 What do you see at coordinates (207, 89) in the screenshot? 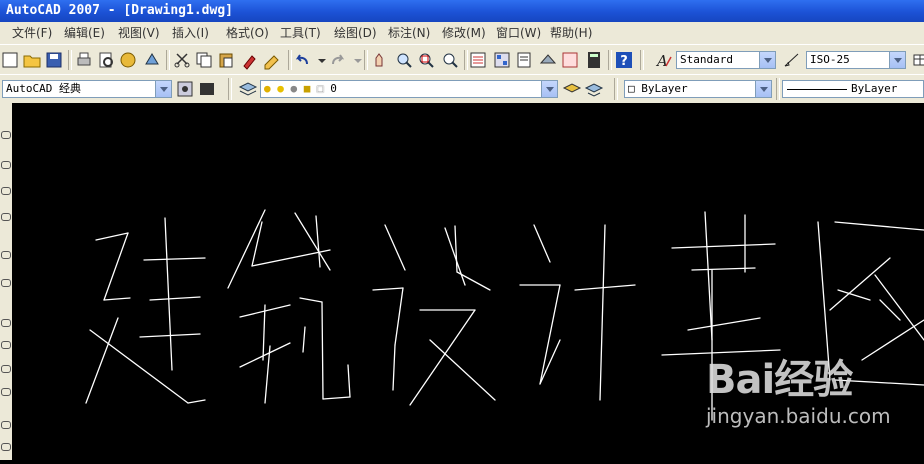
I see `my-workspace-icon` at bounding box center [207, 89].